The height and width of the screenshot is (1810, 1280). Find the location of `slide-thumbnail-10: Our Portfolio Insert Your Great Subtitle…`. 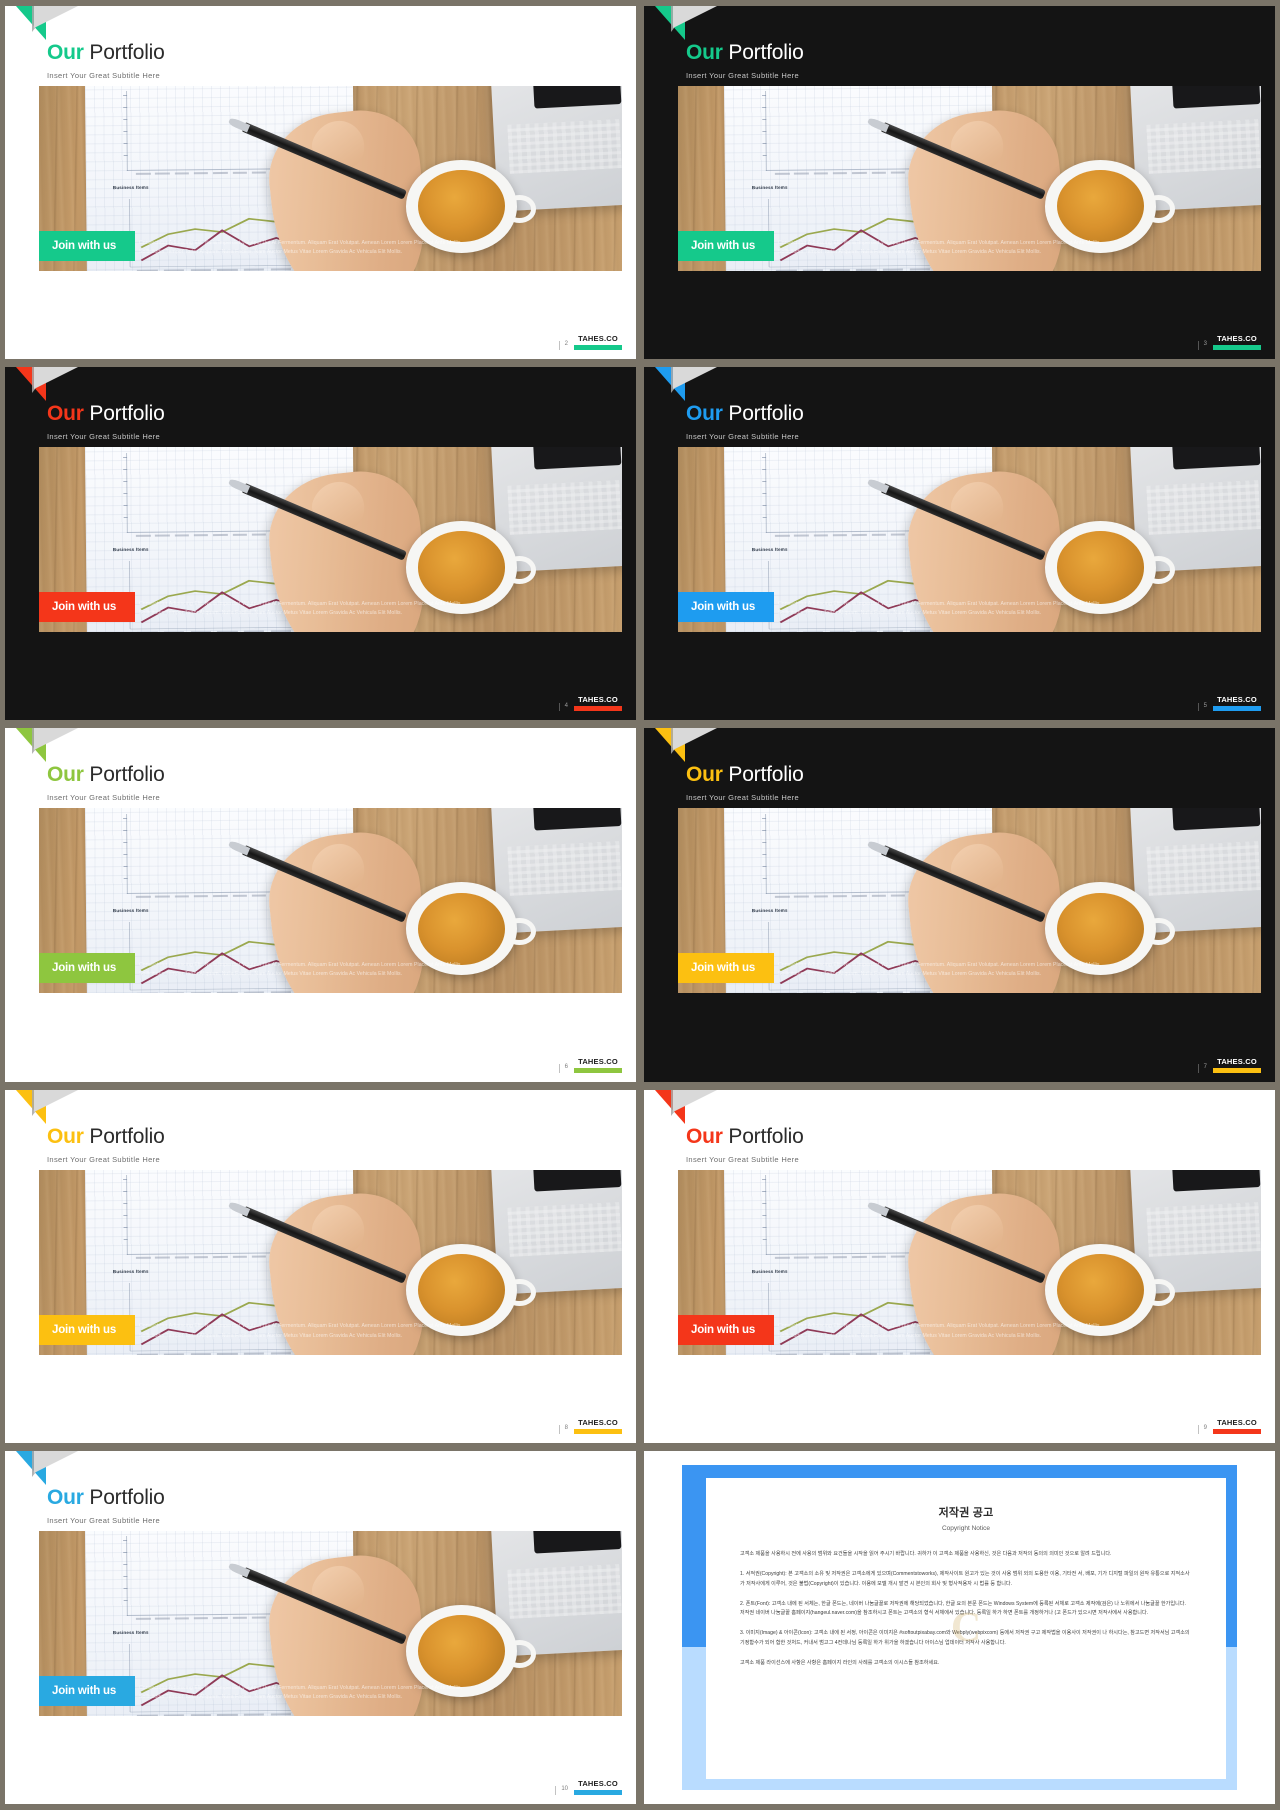

slide-thumbnail-10: Our Portfolio Insert Your Great Subtitle… is located at coordinates (320, 1627).